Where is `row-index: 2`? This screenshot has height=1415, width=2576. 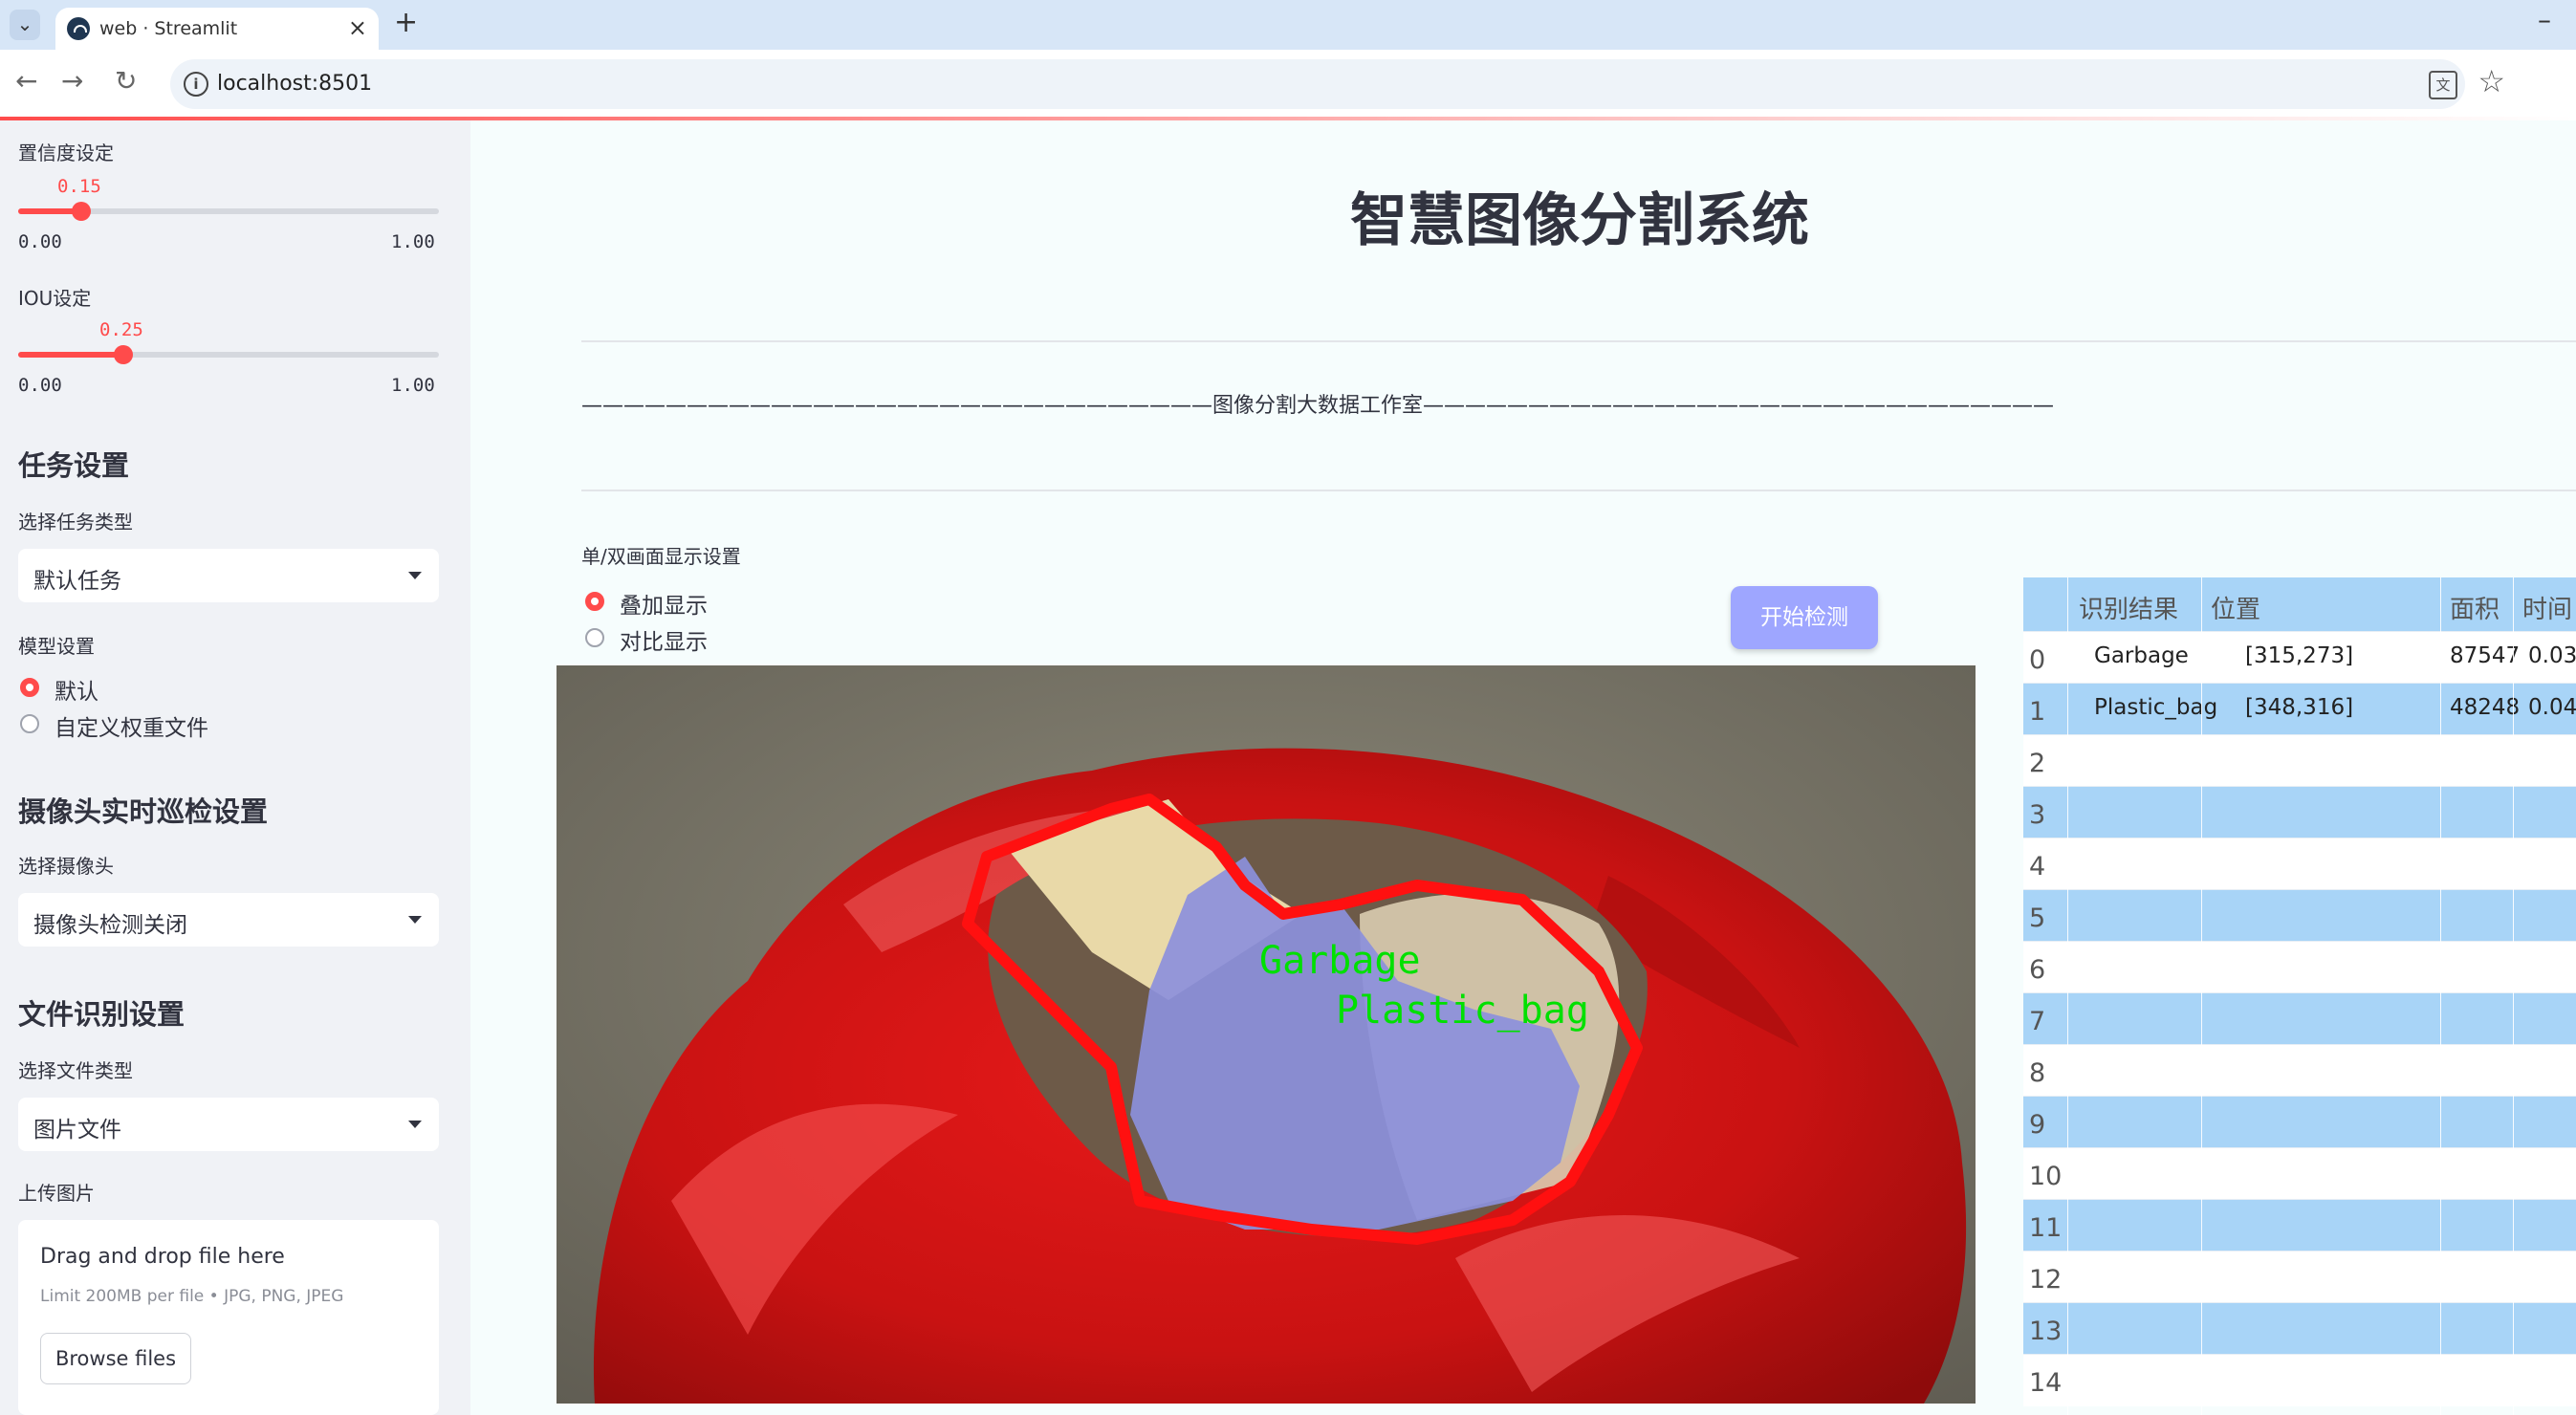 row-index: 2 is located at coordinates (2037, 763).